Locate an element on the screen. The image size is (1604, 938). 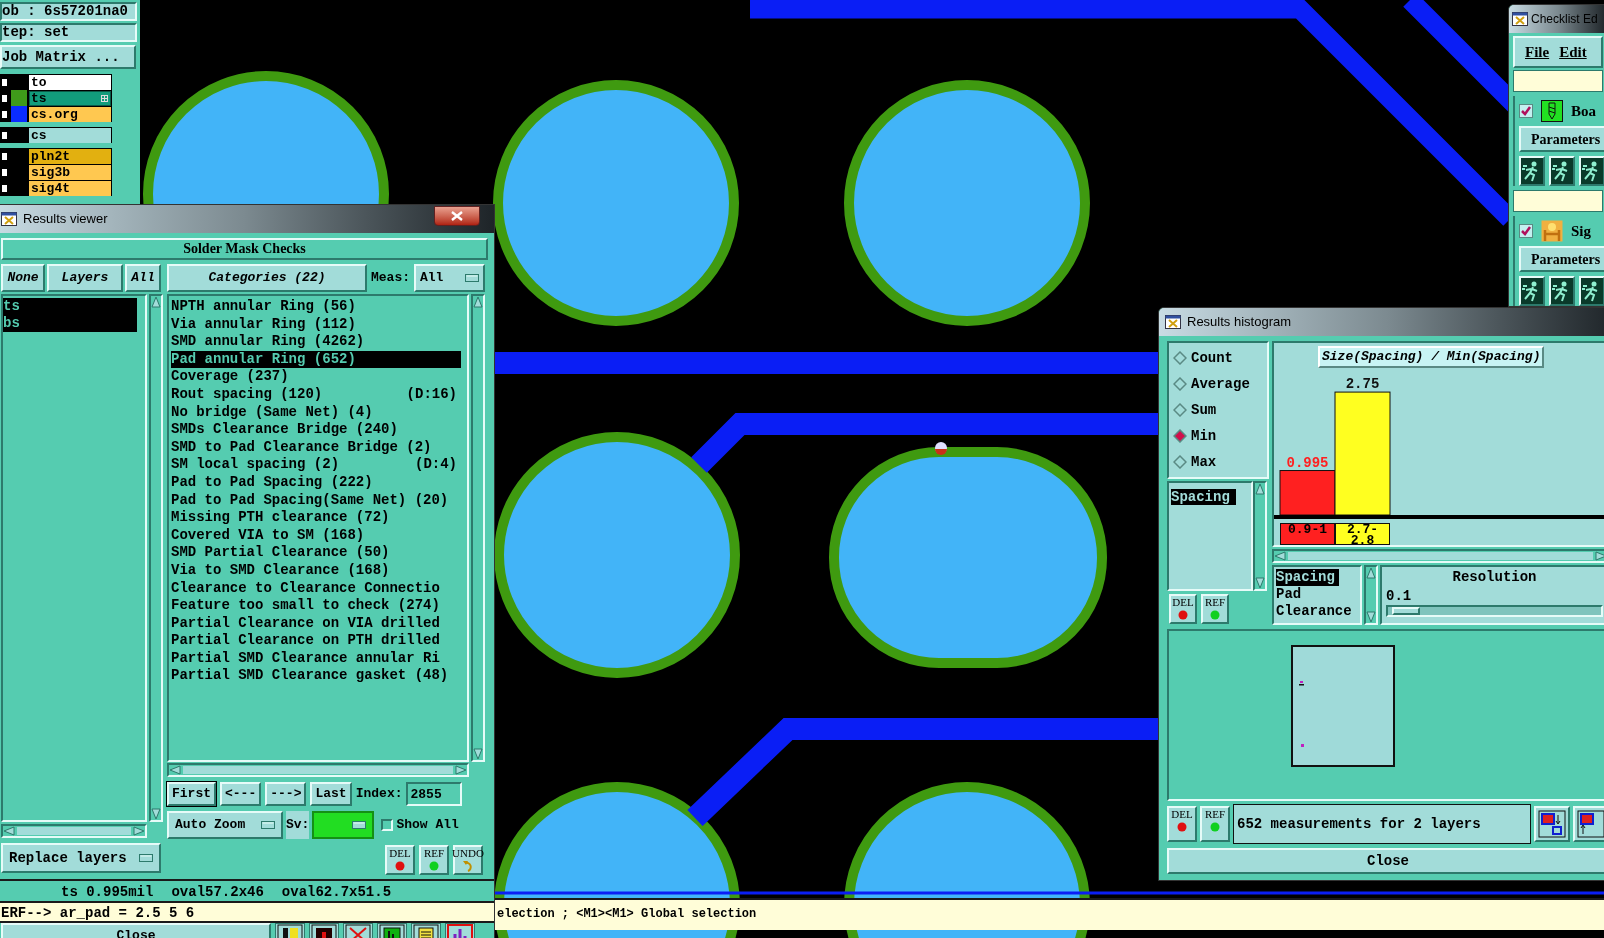
category-item: Via annular Ring (112) is located at coordinates (316, 324).